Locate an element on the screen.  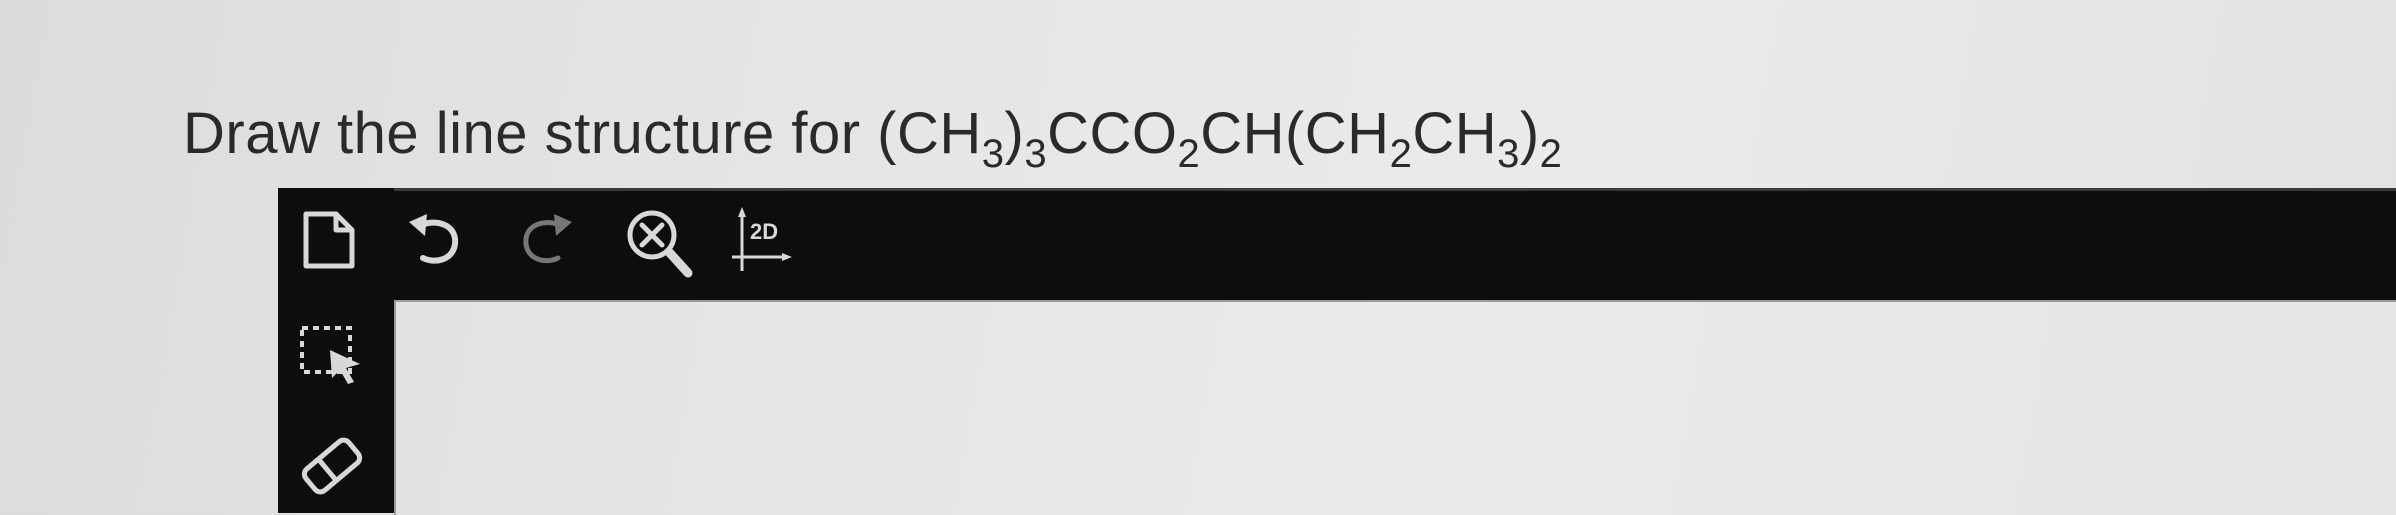
formula-text: CH(CH is located at coordinates (1295, 133).